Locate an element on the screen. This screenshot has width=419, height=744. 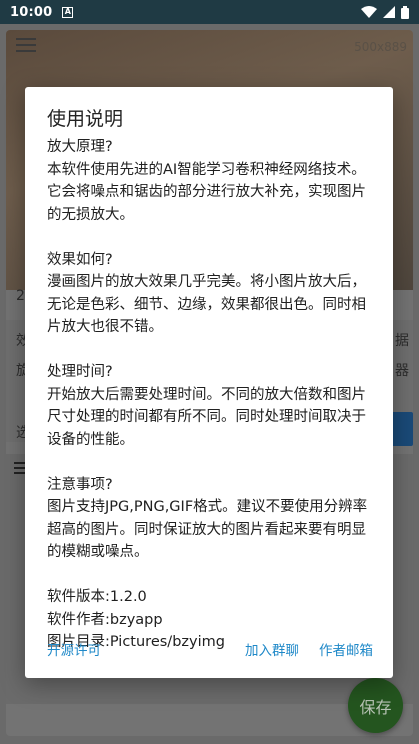
wifi-icon is located at coordinates (369, 12).